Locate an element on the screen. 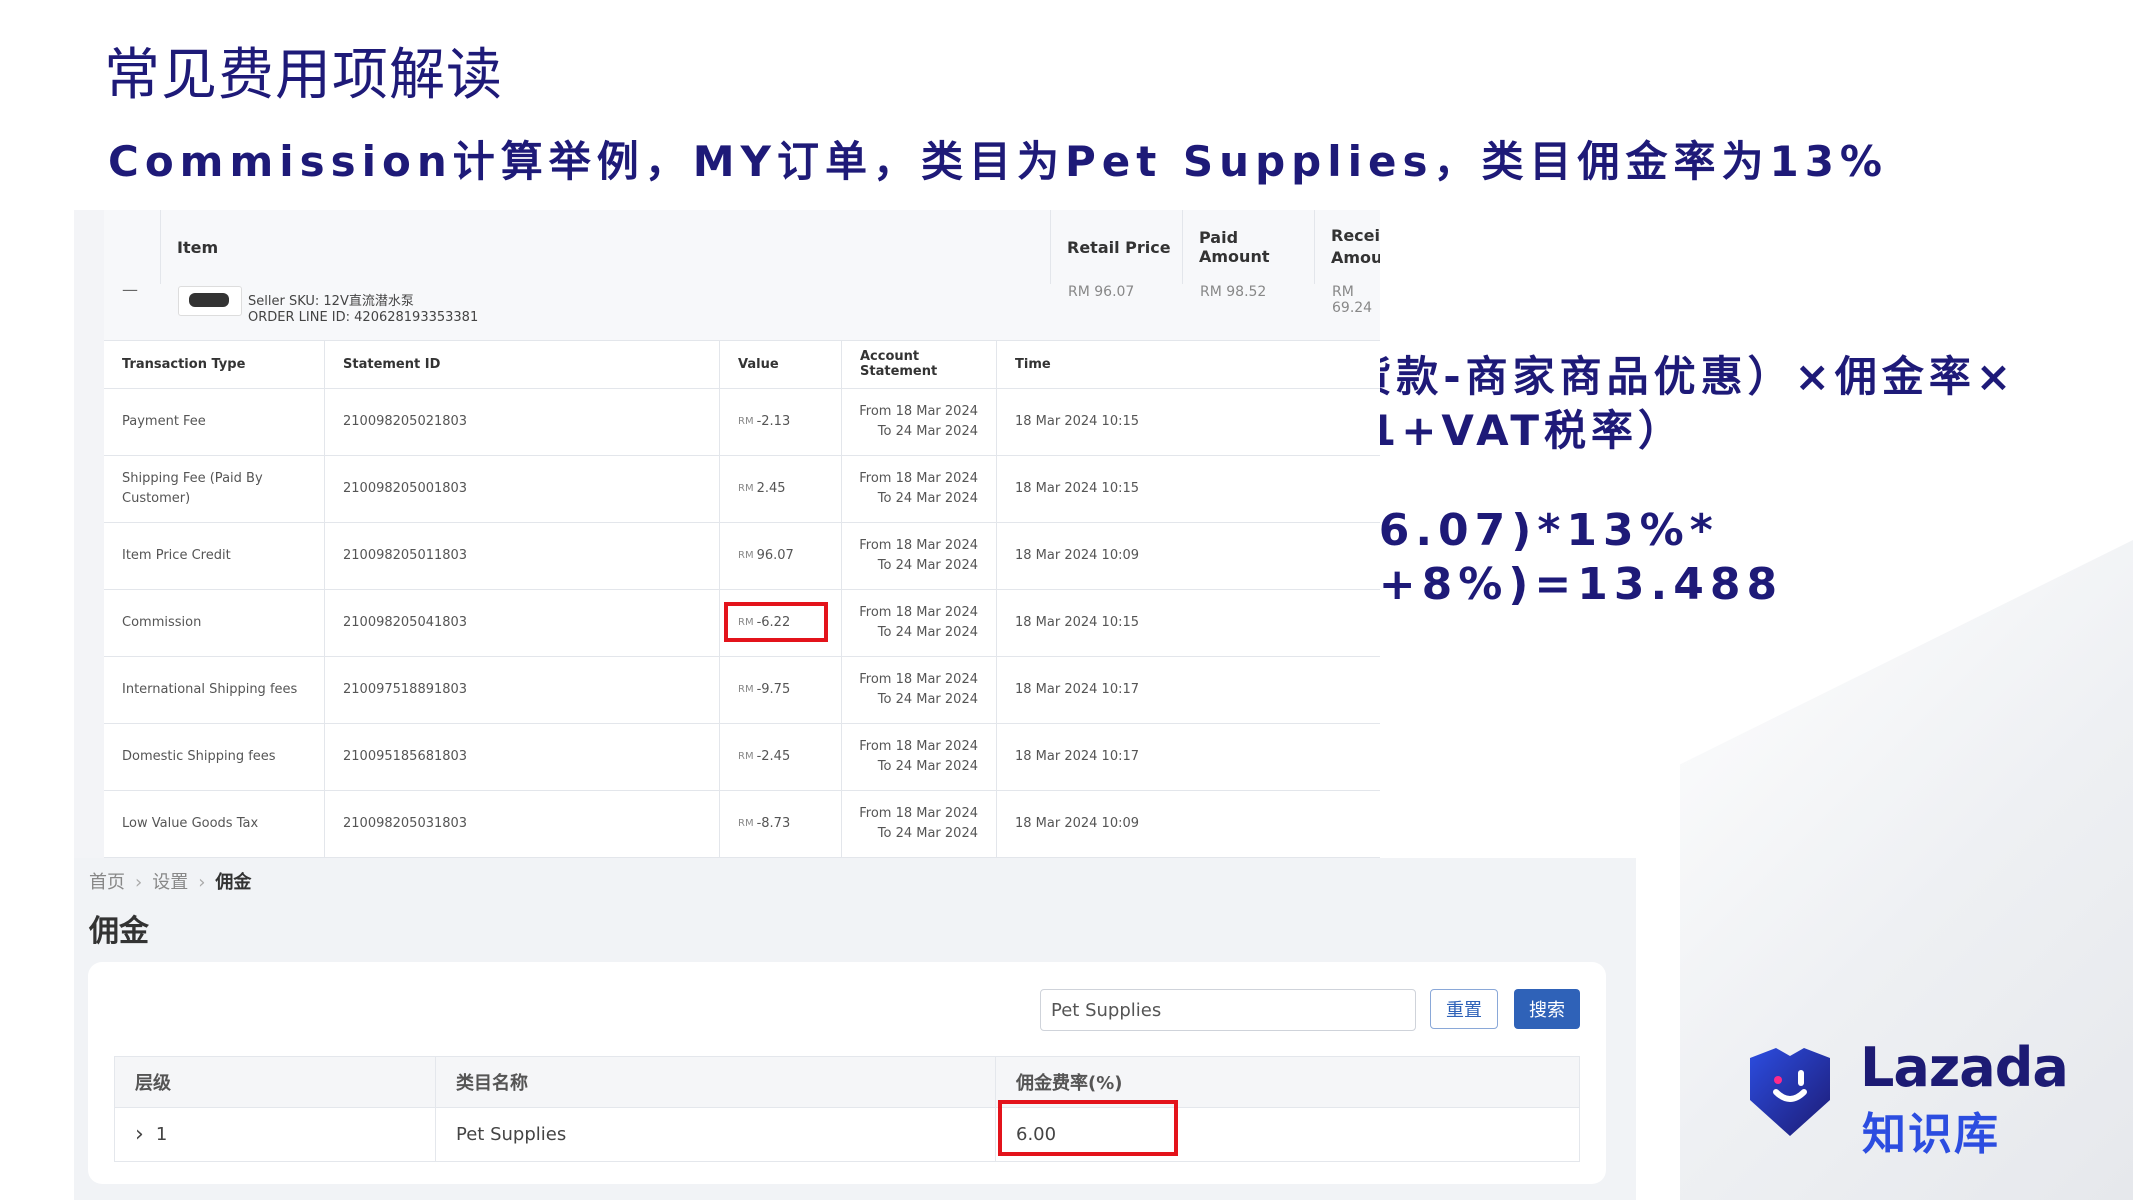  transaction-type-cell: Shipping Fee (Paid By Customer) is located at coordinates (222, 488).